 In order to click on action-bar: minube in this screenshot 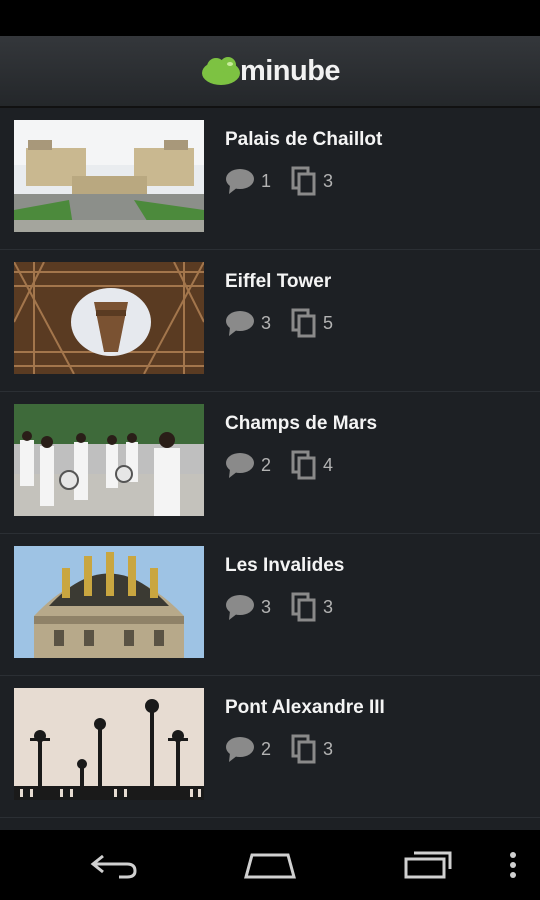, I will do `click(270, 72)`.